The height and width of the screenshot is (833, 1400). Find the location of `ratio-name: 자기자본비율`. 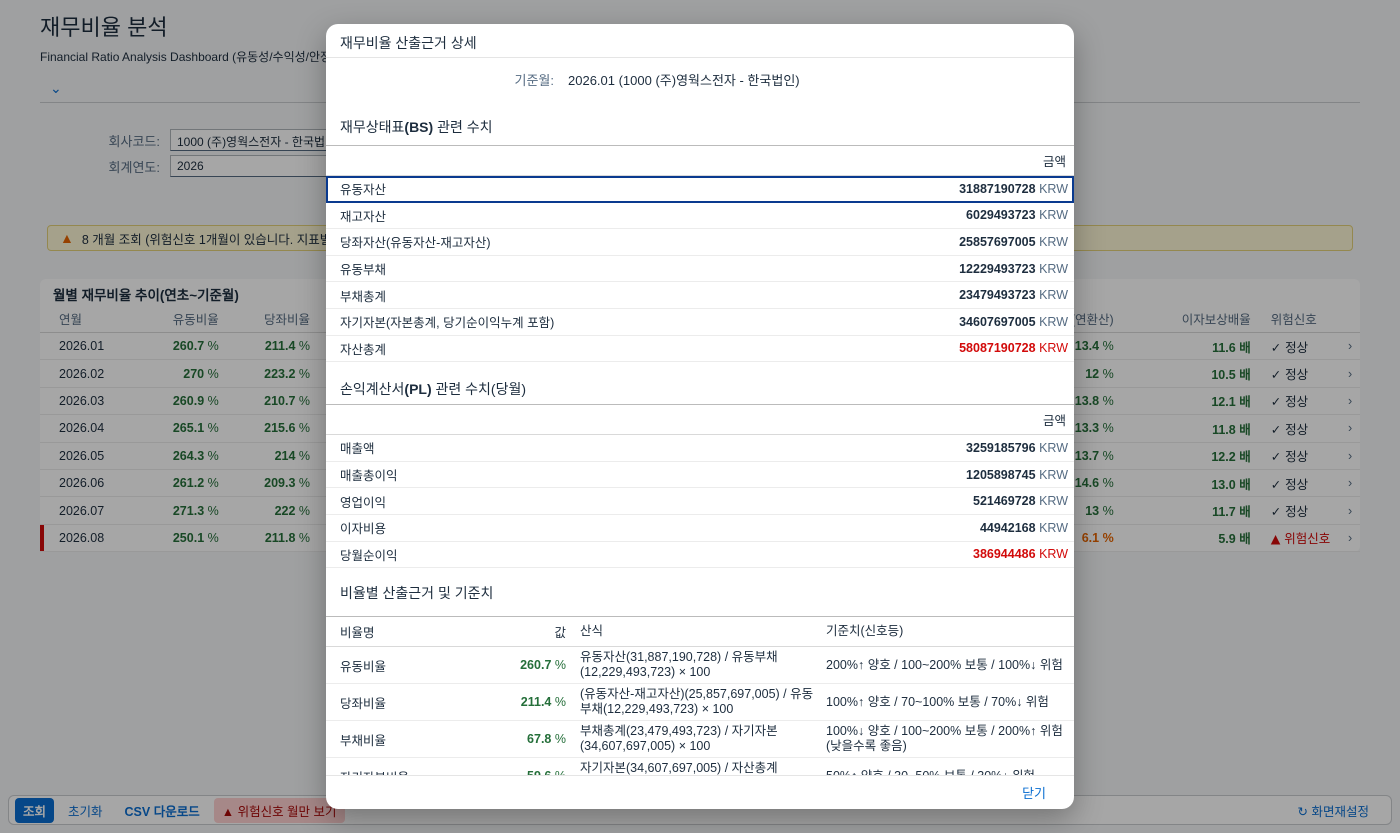

ratio-name: 자기자본비율 is located at coordinates (416, 771).